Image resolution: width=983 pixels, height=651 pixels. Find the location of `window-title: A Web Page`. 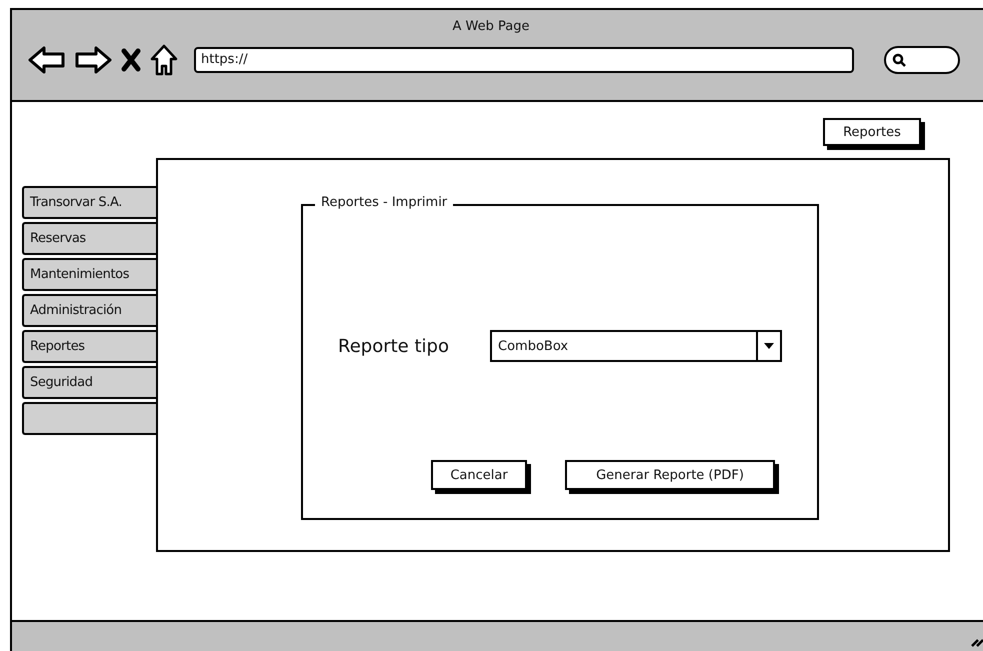

window-title: A Web Page is located at coordinates (491, 26).